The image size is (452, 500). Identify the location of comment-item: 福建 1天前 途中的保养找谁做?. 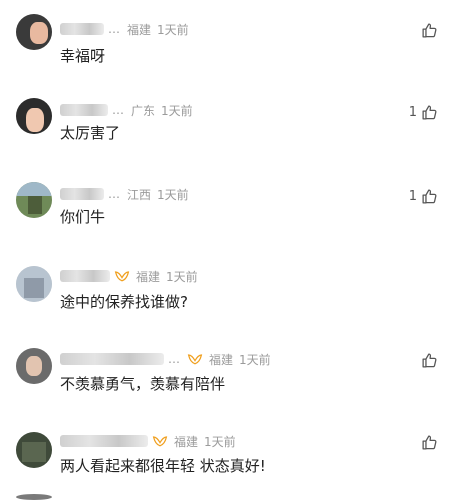
(226, 299).